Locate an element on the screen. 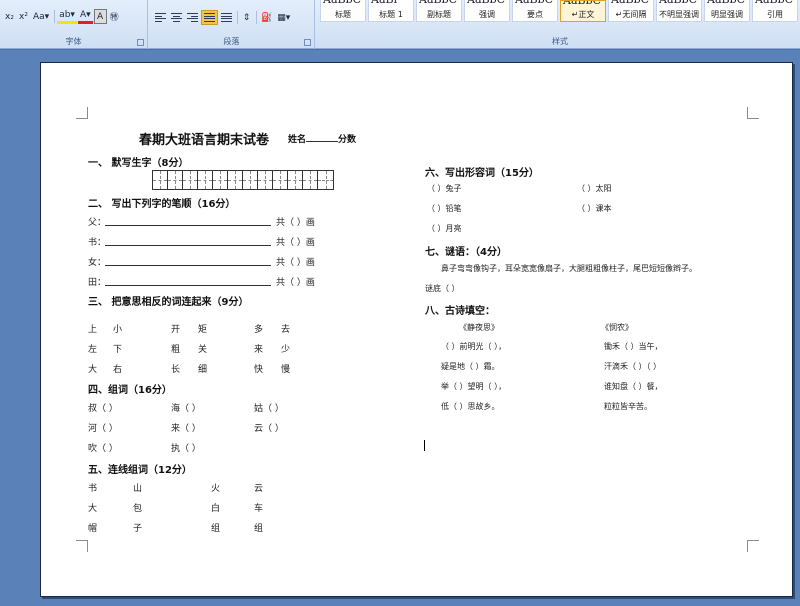 This screenshot has width=800, height=606. font-group-label: 字体 is located at coordinates (73, 41).